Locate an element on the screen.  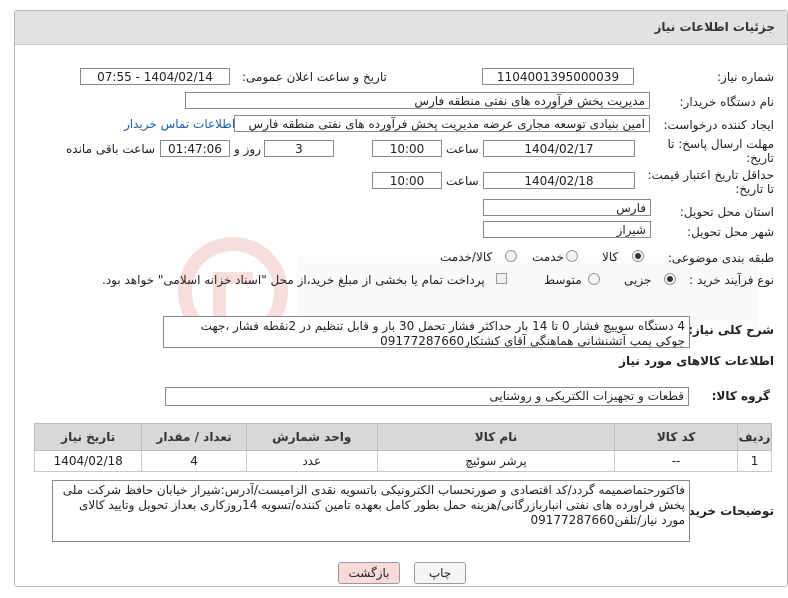
announce-label: تاریخ و ساعت اعلان عمومی: is located at coordinates (314, 77).